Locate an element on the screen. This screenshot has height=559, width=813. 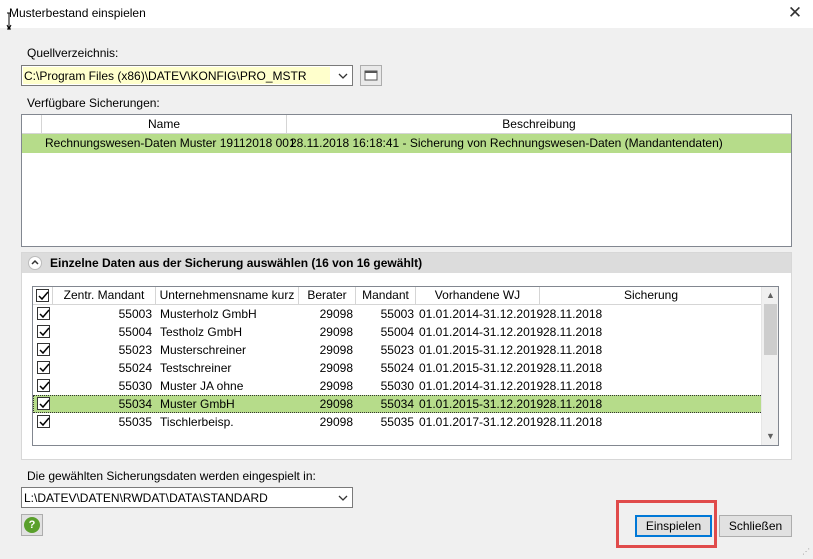
row-selector-header is located at coordinates (32, 124).